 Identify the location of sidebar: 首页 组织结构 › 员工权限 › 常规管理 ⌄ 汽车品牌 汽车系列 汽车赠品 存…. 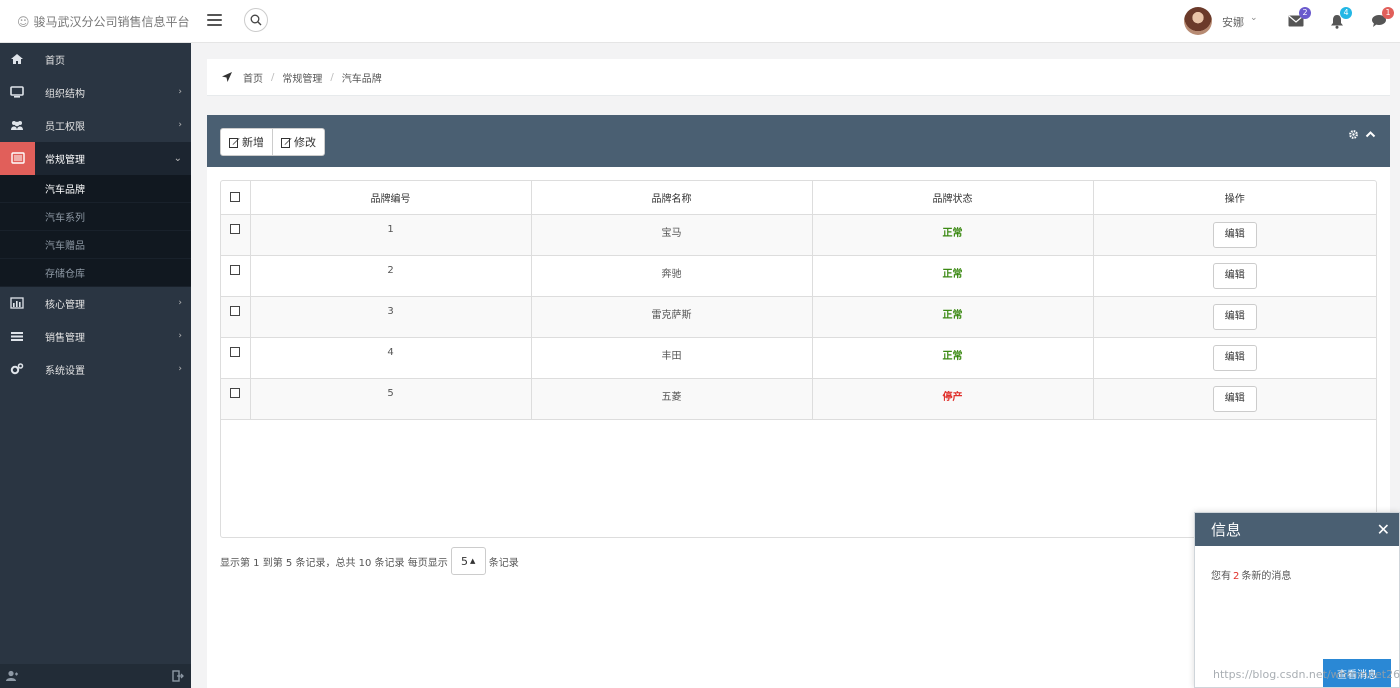
(95, 365).